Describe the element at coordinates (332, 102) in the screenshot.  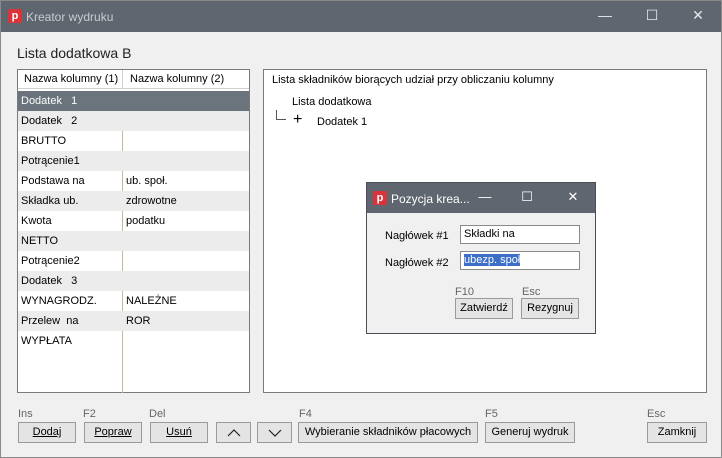
I see `tree-root-node: Lista dodatkowa` at that location.